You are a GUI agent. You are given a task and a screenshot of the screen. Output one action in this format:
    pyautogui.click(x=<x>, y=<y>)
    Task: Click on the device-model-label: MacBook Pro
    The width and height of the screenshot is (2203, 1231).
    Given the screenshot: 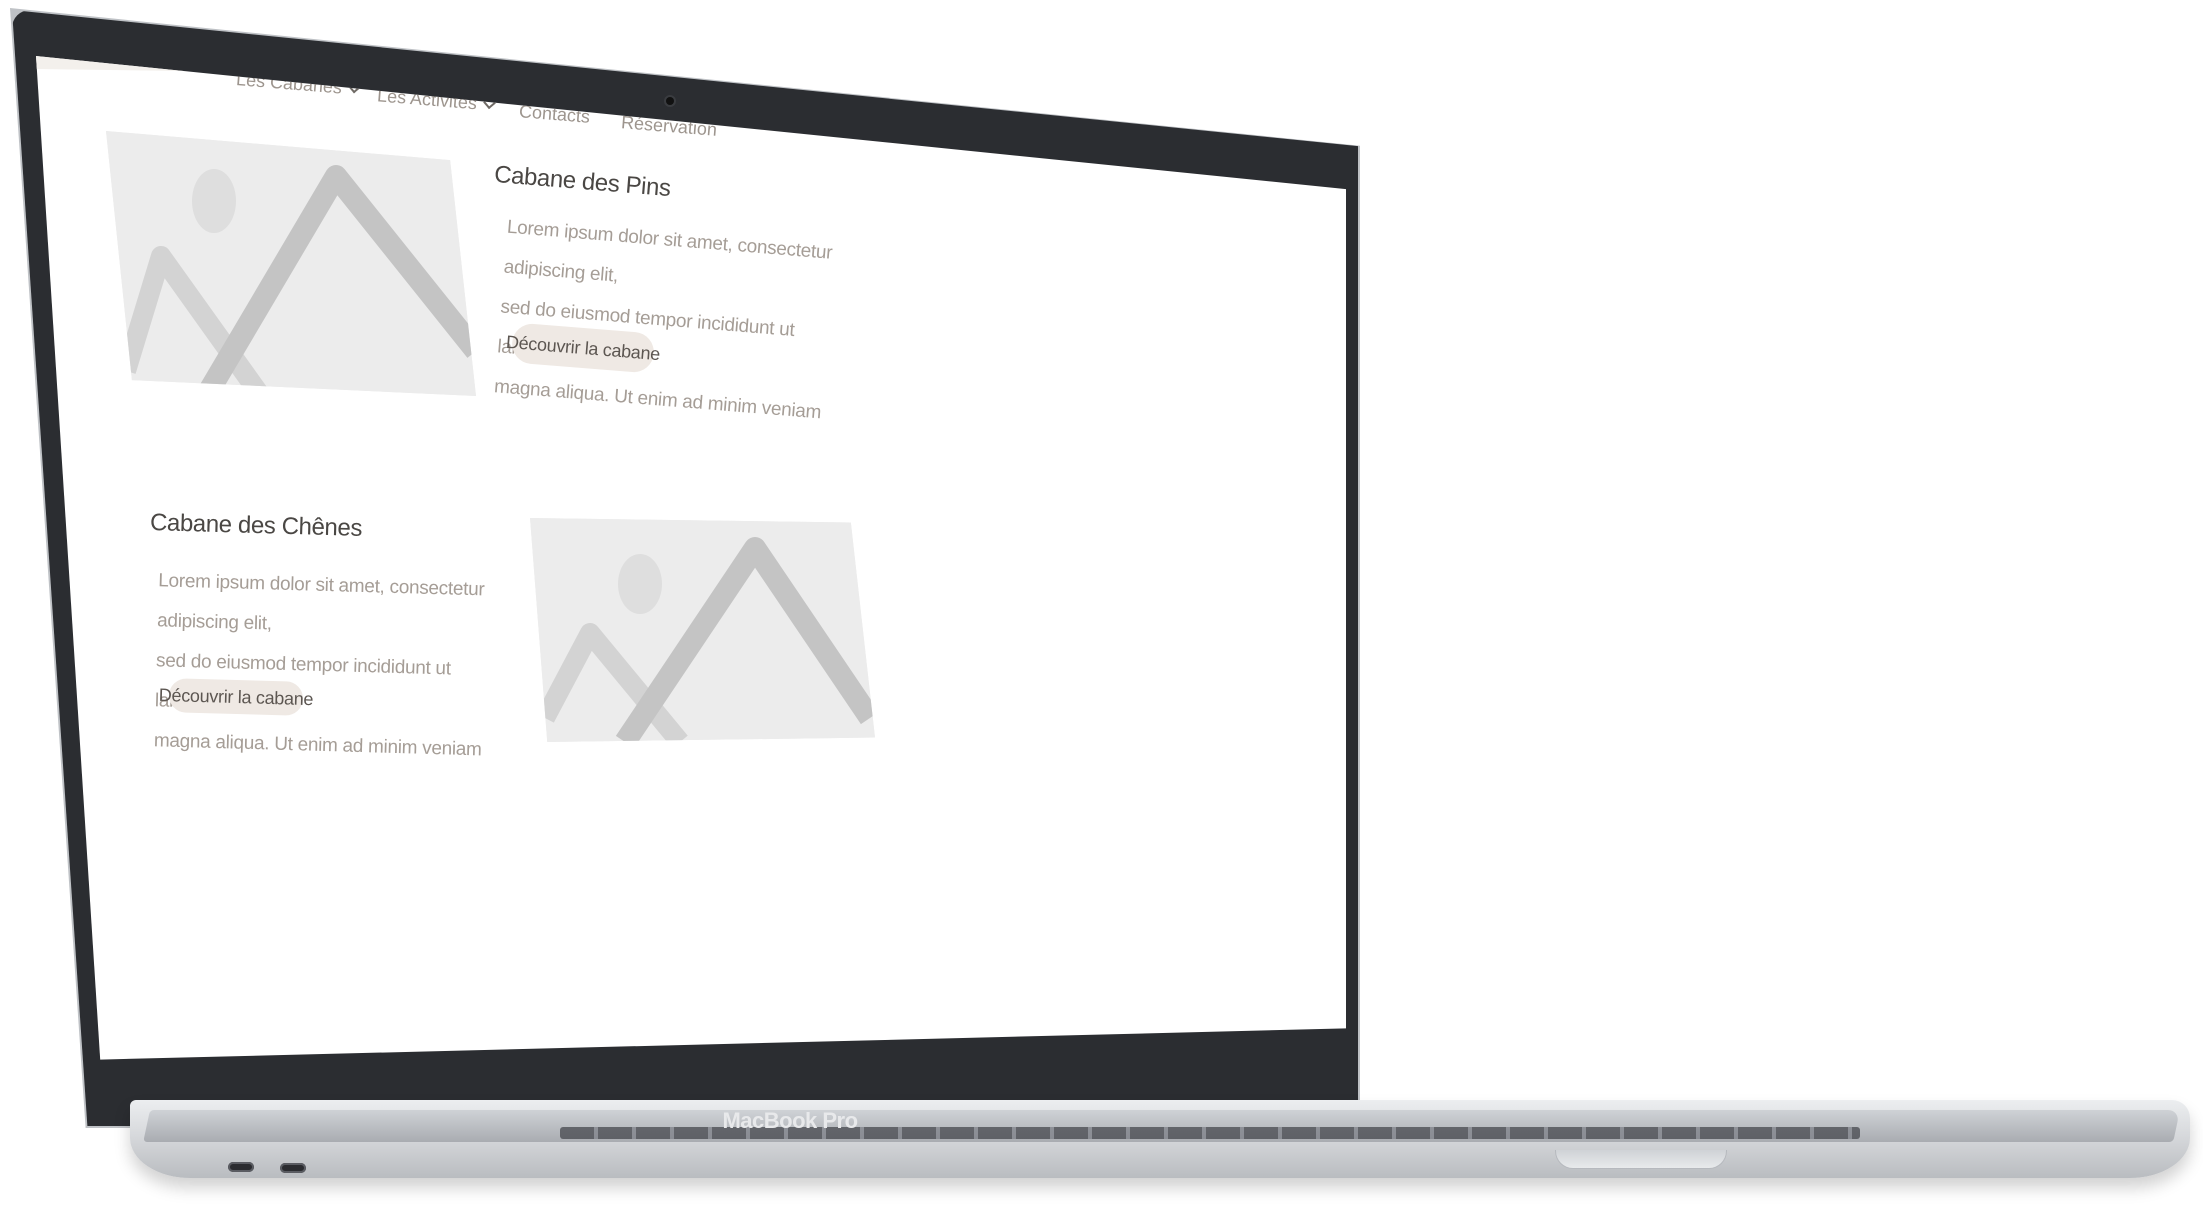 What is the action you would take?
    pyautogui.click(x=790, y=1120)
    